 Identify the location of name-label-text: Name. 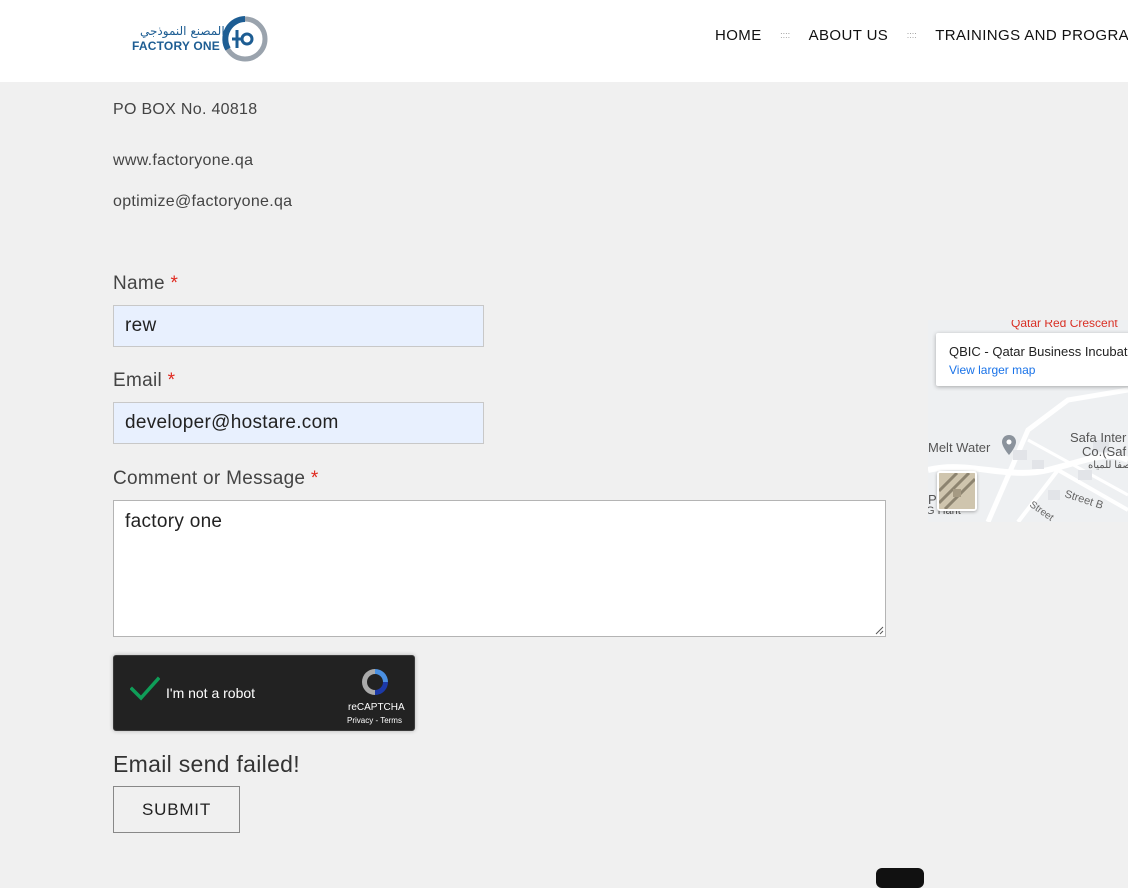
(139, 283).